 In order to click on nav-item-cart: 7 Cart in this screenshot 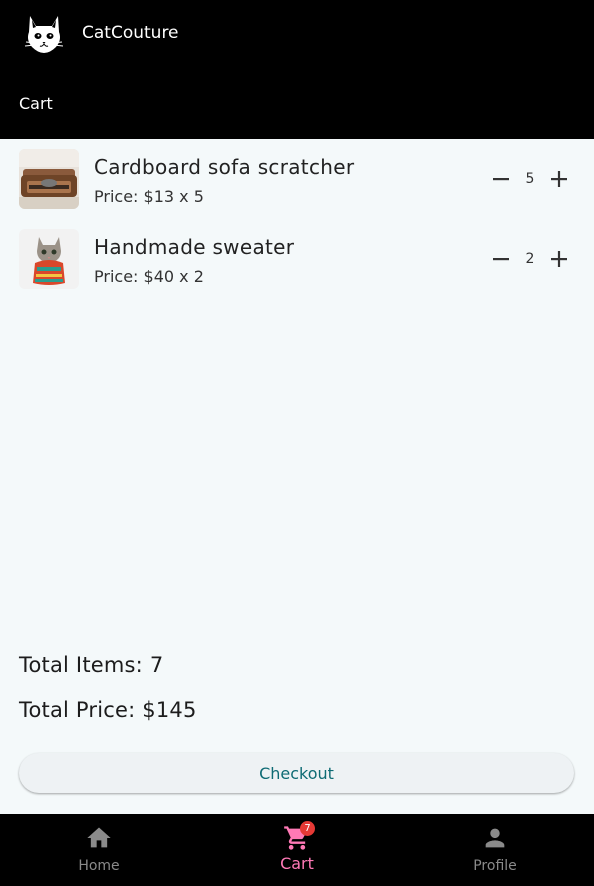, I will do `click(297, 850)`.